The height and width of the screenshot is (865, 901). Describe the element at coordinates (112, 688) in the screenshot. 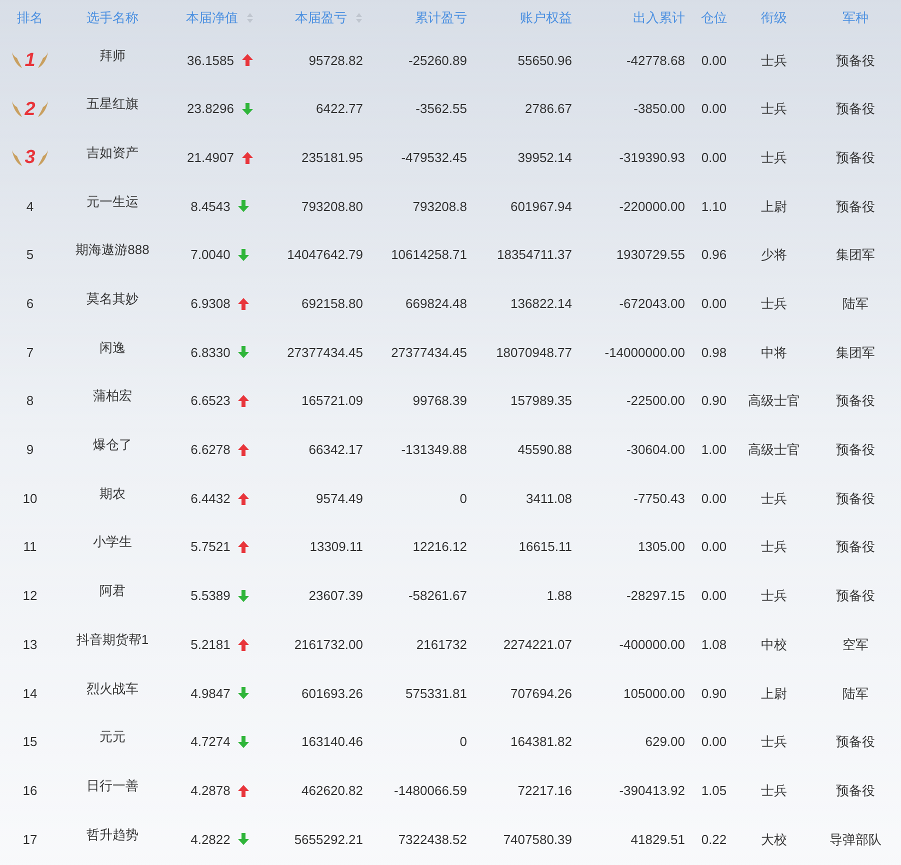

I see `player-name: 烈火战车` at that location.